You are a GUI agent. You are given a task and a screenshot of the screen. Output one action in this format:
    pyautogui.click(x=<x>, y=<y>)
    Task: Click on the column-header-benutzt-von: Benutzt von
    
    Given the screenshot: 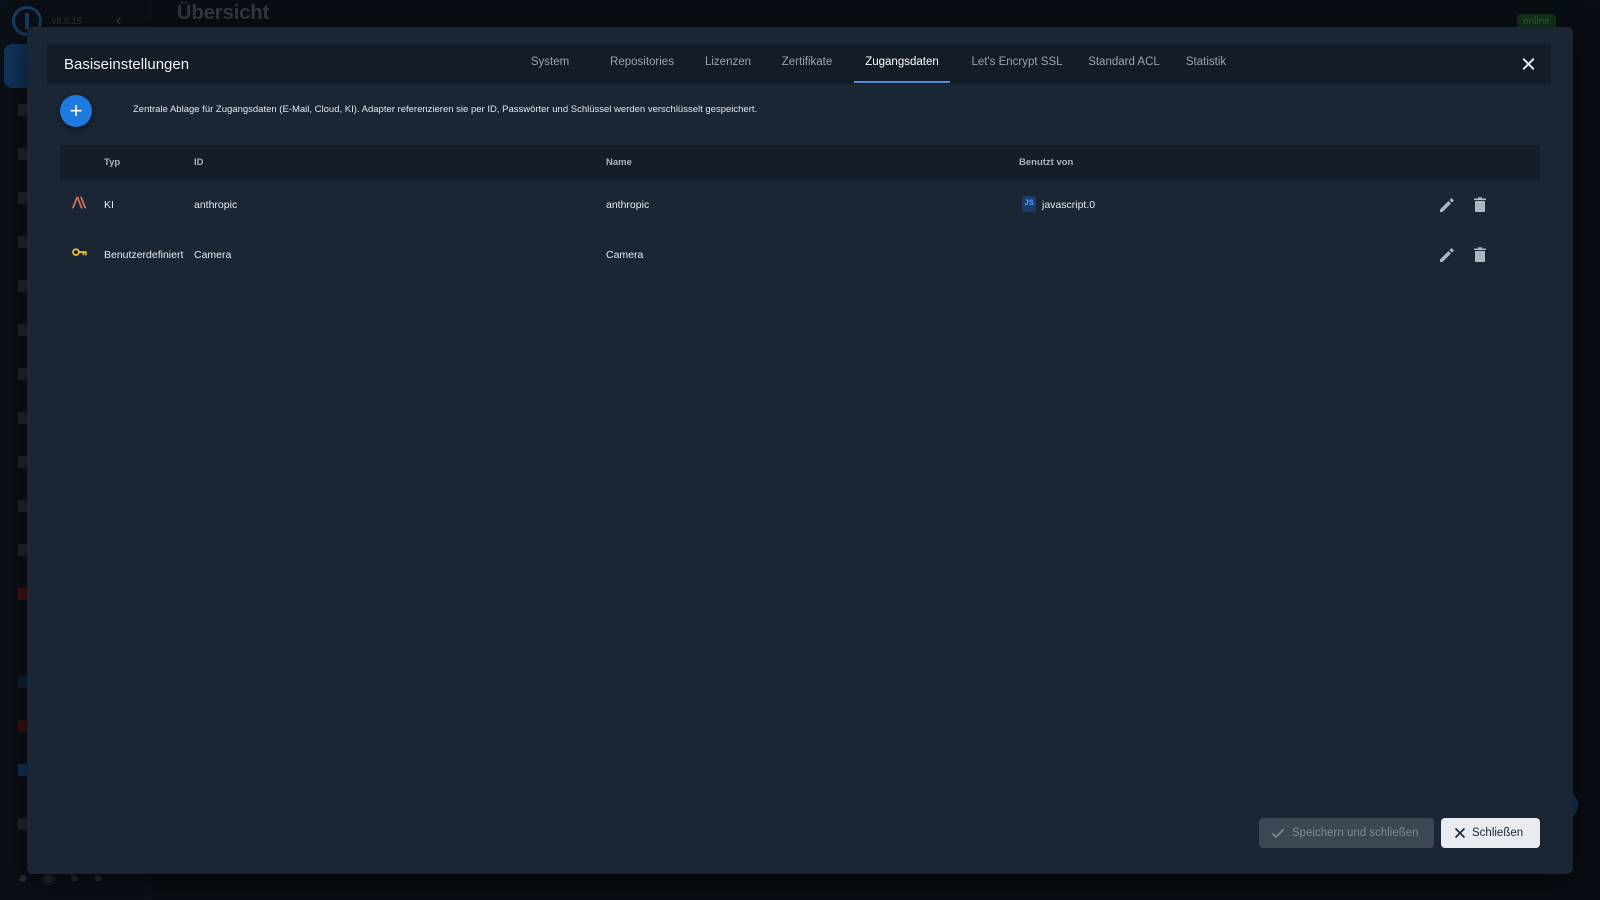 What is the action you would take?
    pyautogui.click(x=1046, y=162)
    